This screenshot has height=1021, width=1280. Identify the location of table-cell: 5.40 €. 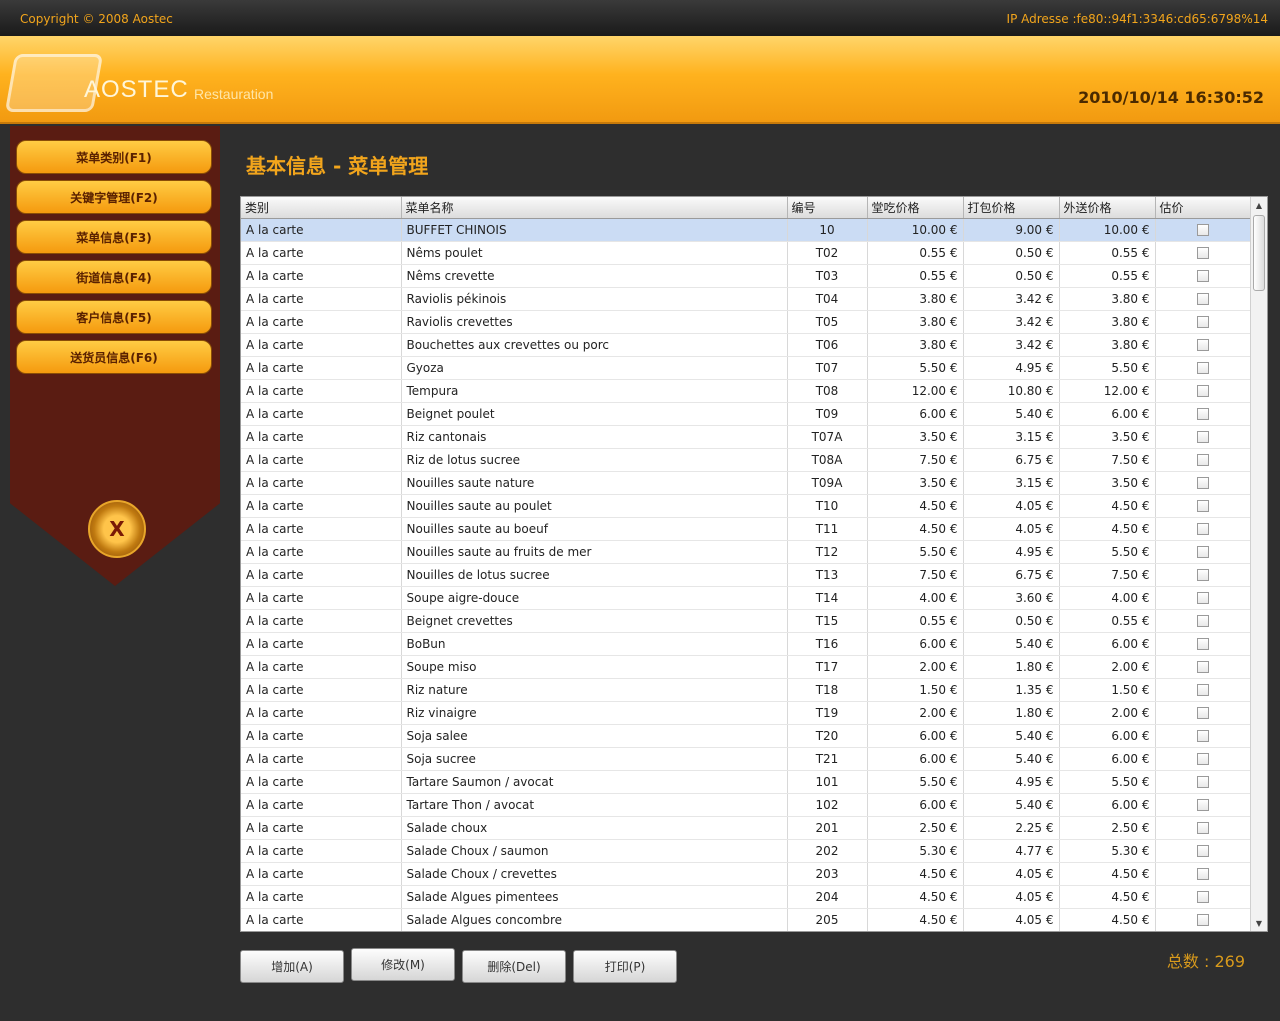
(1011, 414).